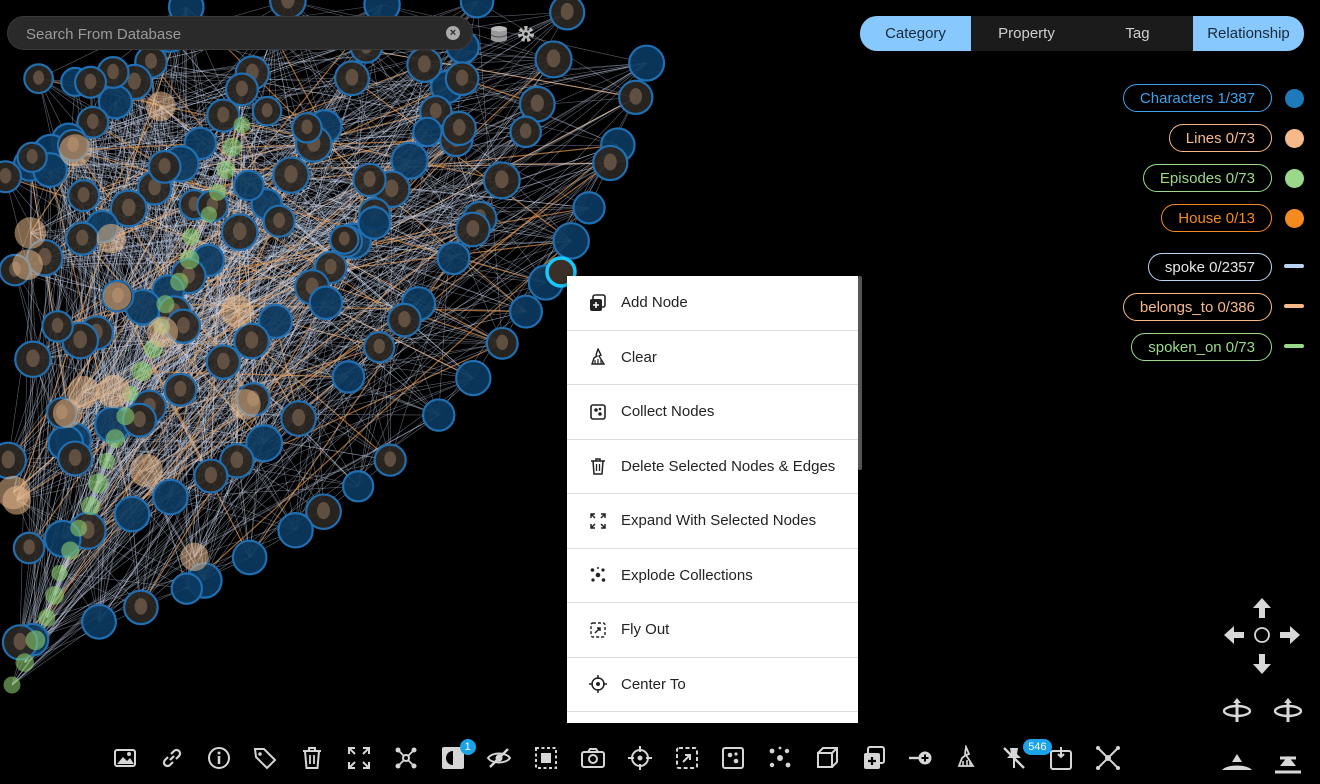 This screenshot has height=784, width=1320. I want to click on toolbar-info-button, so click(219, 758).